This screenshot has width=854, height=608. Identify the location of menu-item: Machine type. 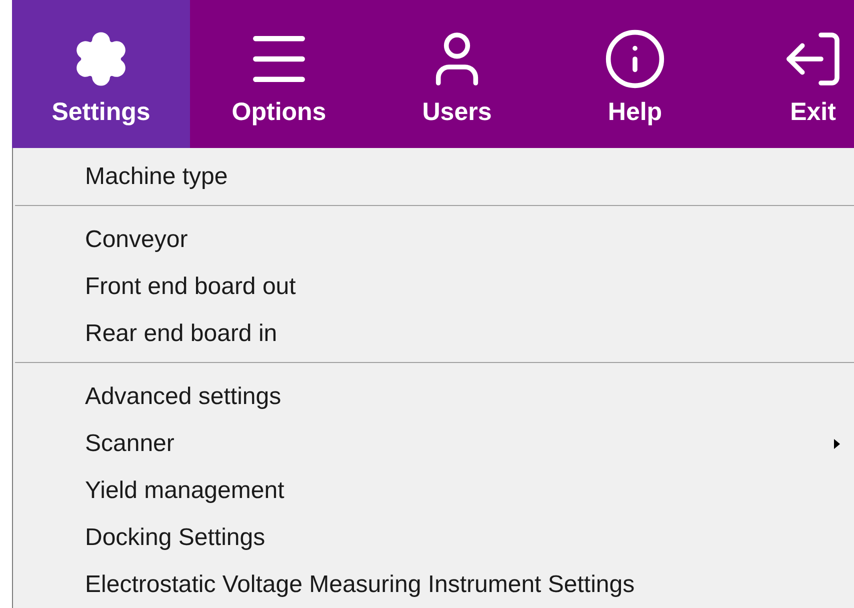
(433, 176).